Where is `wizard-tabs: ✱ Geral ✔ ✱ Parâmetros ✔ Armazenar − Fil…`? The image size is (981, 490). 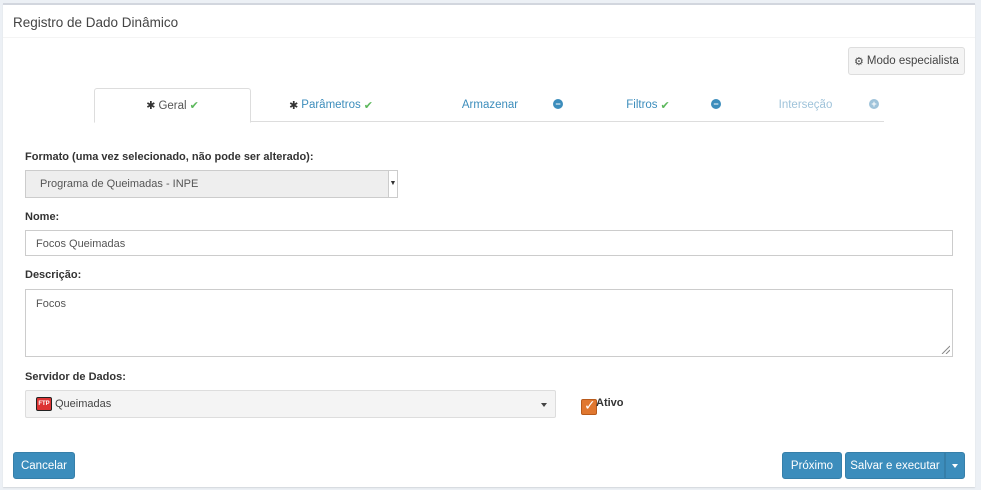 wizard-tabs: ✱ Geral ✔ ✱ Parâmetros ✔ Armazenar − Fil… is located at coordinates (489, 105).